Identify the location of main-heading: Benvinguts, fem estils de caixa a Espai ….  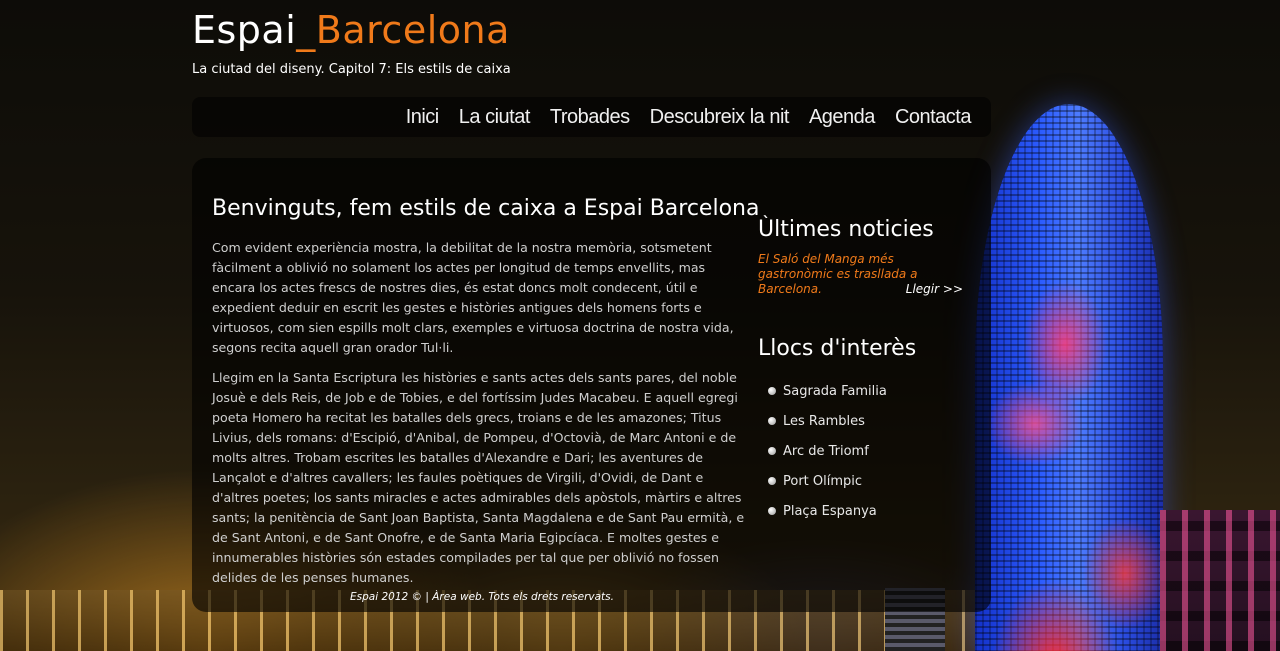
(486, 208).